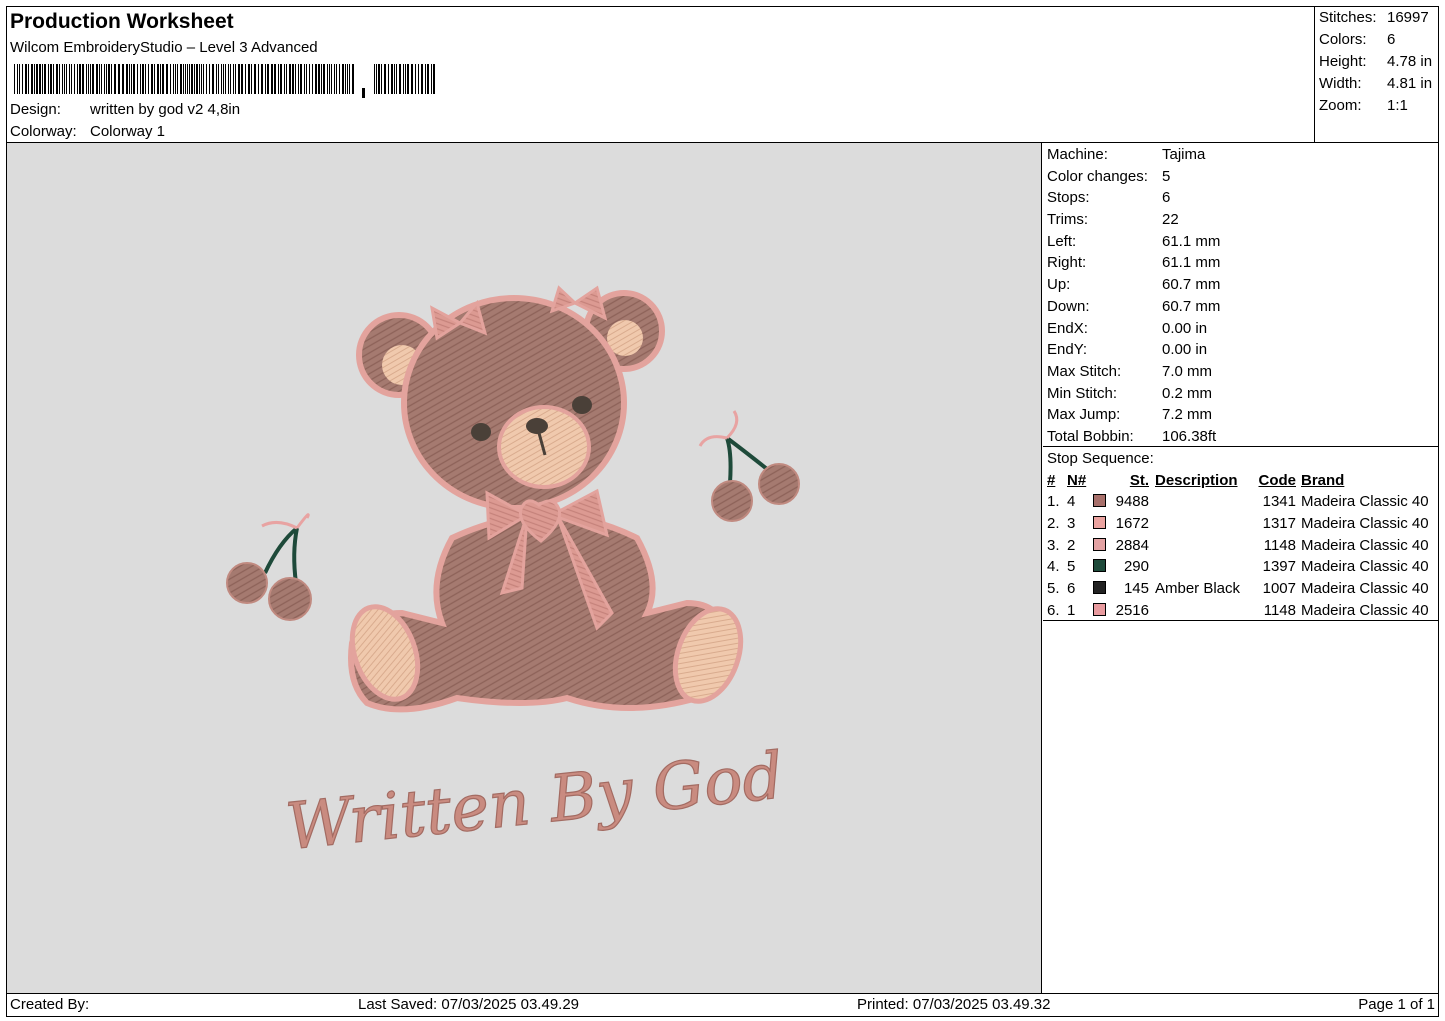 This screenshot has height=1021, width=1445. What do you see at coordinates (1067, 328) in the screenshot?
I see `machine-label: EndX:` at bounding box center [1067, 328].